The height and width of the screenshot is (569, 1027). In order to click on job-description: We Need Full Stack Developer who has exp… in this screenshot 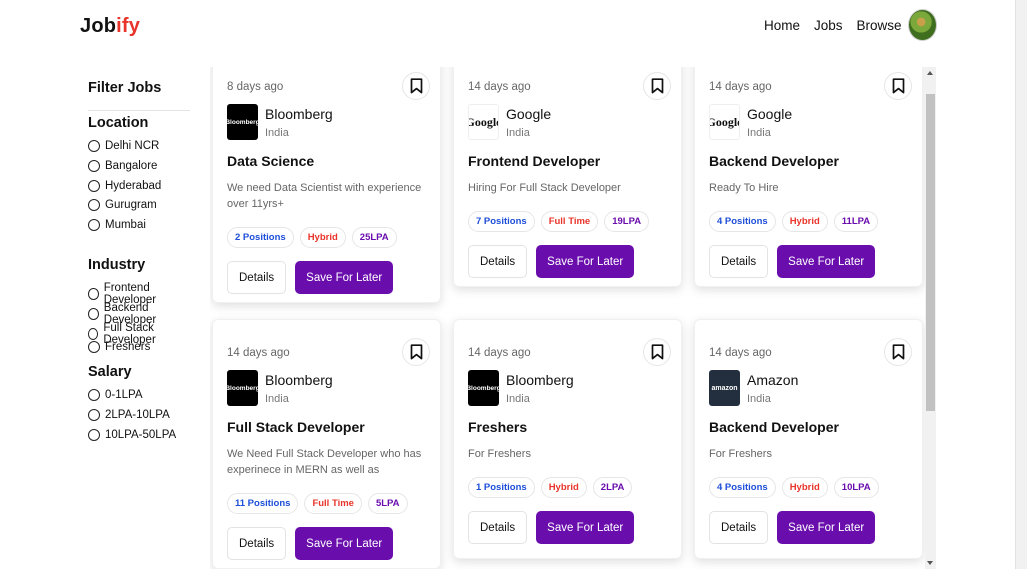, I will do `click(324, 462)`.